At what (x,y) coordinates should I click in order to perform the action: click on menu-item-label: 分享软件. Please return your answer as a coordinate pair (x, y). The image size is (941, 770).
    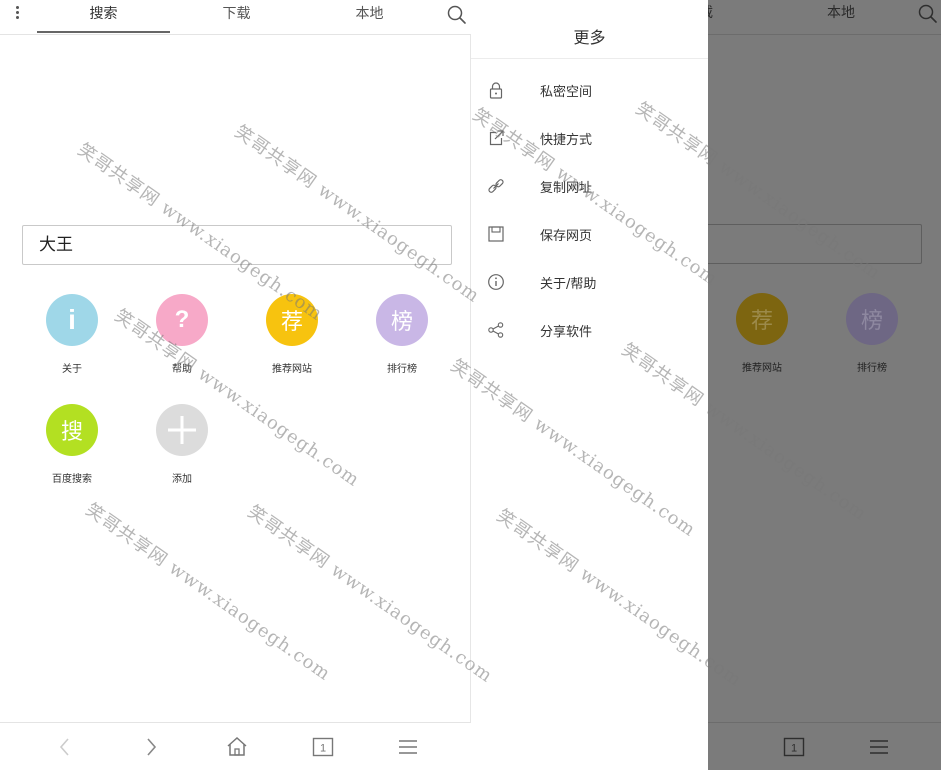
    Looking at the image, I should click on (566, 332).